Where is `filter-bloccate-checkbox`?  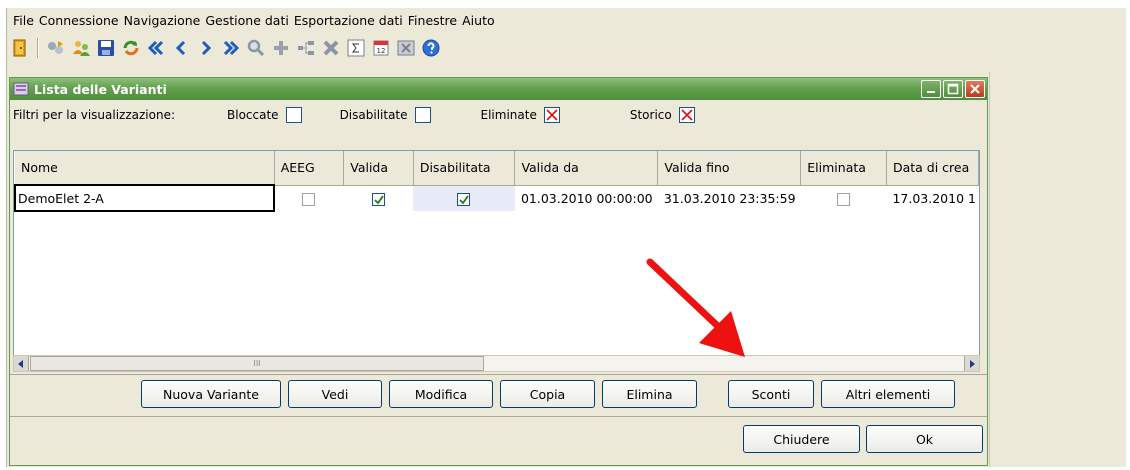 filter-bloccate-checkbox is located at coordinates (293, 115).